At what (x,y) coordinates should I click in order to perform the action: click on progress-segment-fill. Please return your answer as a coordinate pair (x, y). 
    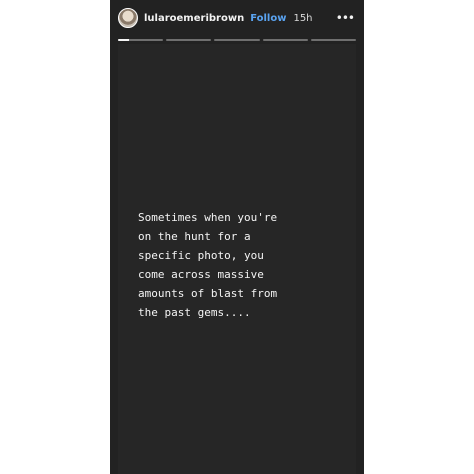
    Looking at the image, I should click on (124, 40).